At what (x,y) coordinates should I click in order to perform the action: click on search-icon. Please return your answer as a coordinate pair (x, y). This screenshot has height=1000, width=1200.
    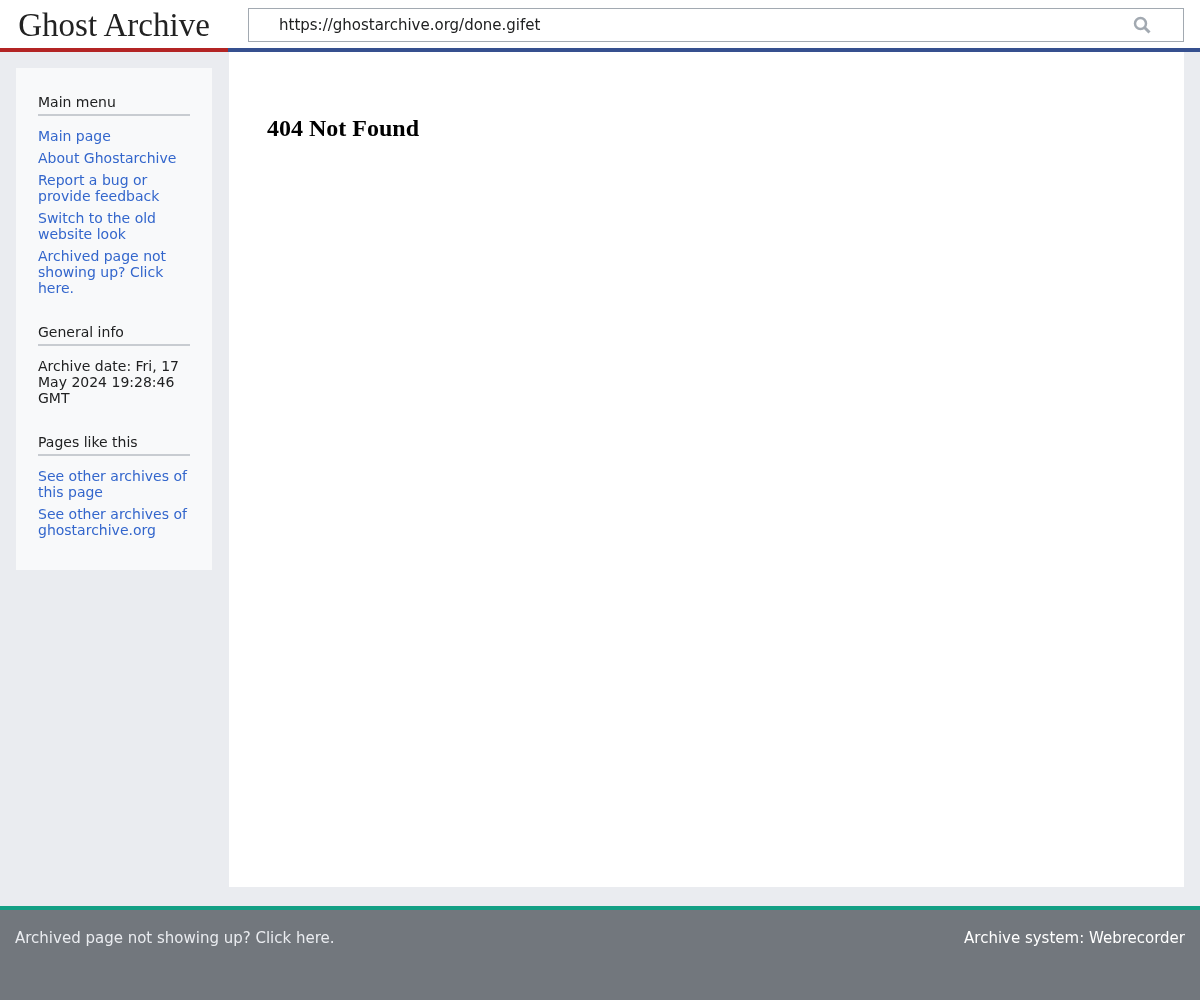
    Looking at the image, I should click on (1142, 25).